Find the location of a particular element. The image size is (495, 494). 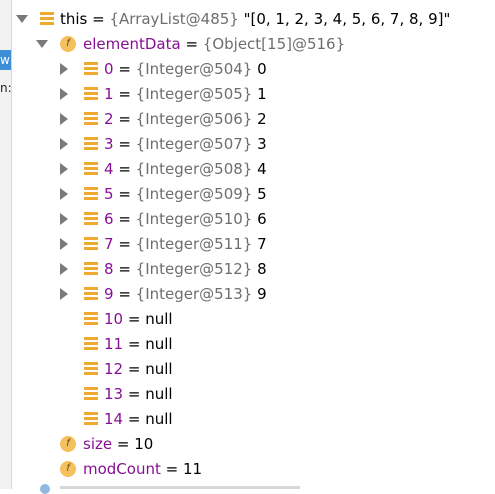

tree-row-item-2: 2 = {Integer@506} 2 is located at coordinates (273, 119).